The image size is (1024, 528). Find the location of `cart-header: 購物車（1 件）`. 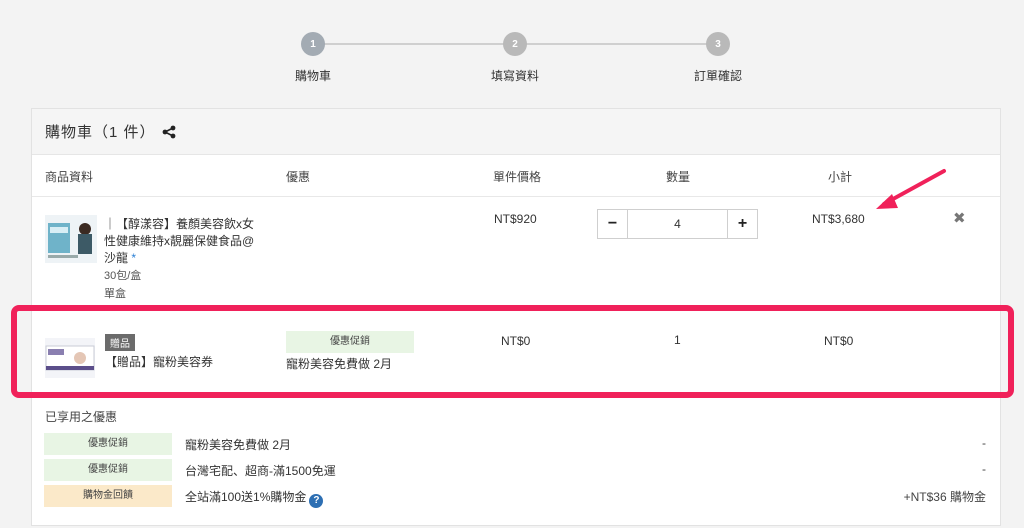

cart-header: 購物車（1 件） is located at coordinates (516, 132).